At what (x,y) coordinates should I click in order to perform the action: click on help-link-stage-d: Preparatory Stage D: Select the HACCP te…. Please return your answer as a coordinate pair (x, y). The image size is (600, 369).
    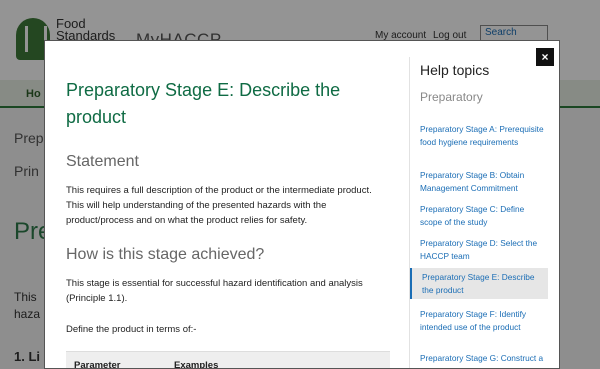
    Looking at the image, I should click on (483, 249).